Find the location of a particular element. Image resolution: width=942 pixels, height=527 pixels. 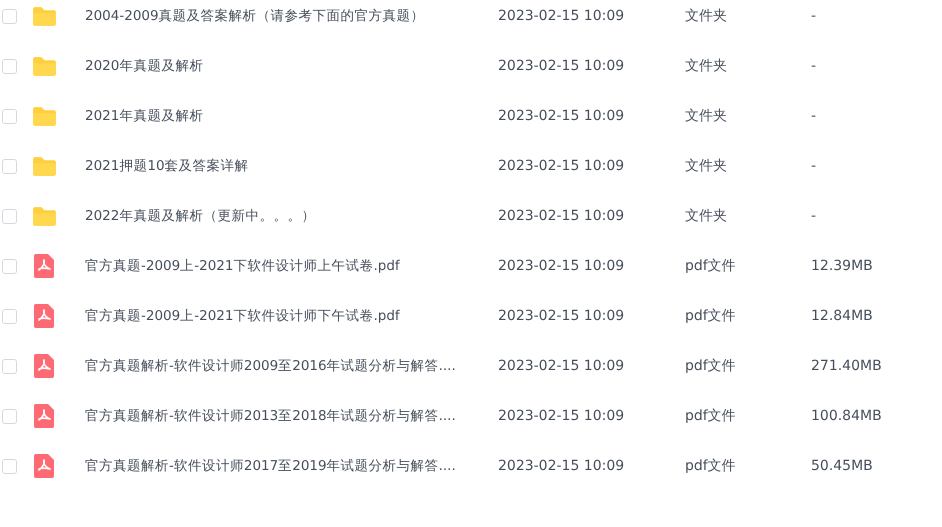

file-name: 2004-2009真题及答案解析（请参考下面的官方真题） is located at coordinates (291, 16).